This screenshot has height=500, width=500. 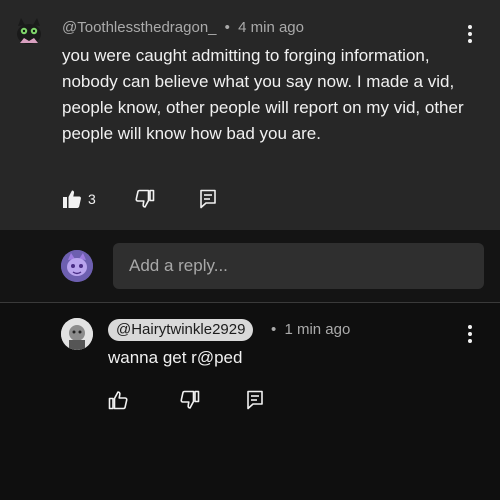 What do you see at coordinates (250, 302) in the screenshot?
I see `divider` at bounding box center [250, 302].